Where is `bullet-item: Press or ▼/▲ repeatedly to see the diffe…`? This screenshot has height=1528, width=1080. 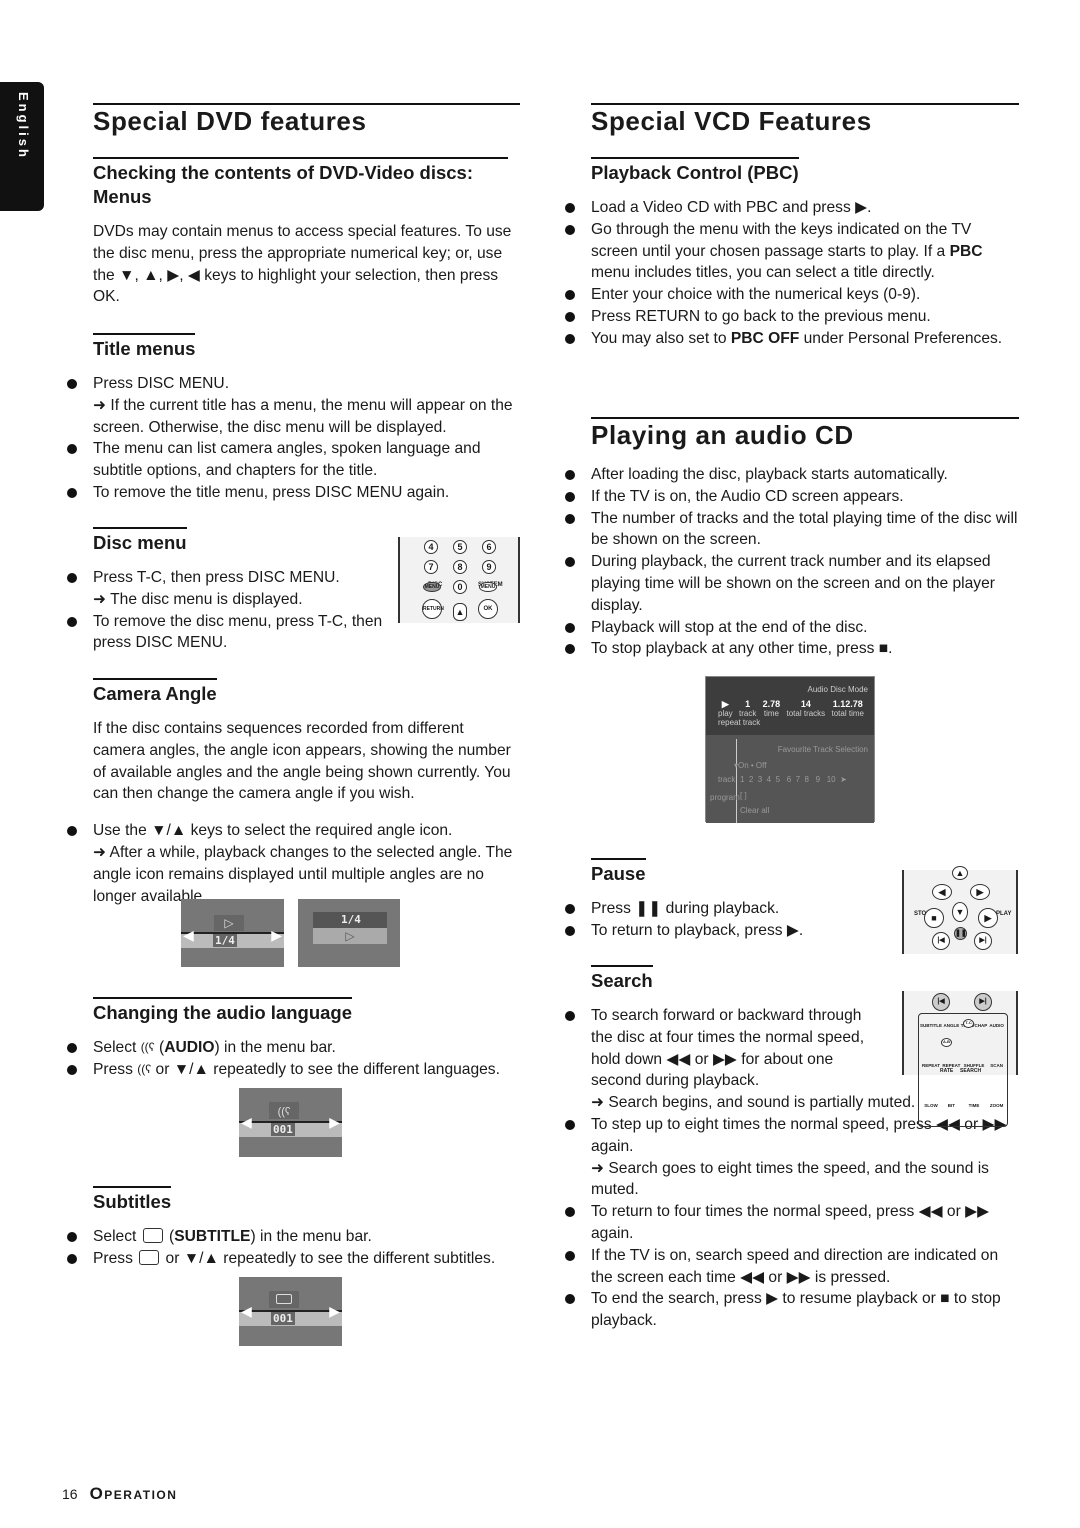
bullet-item: Press or ▼/▲ repeatedly to see the diffe… is located at coordinates (293, 1259).